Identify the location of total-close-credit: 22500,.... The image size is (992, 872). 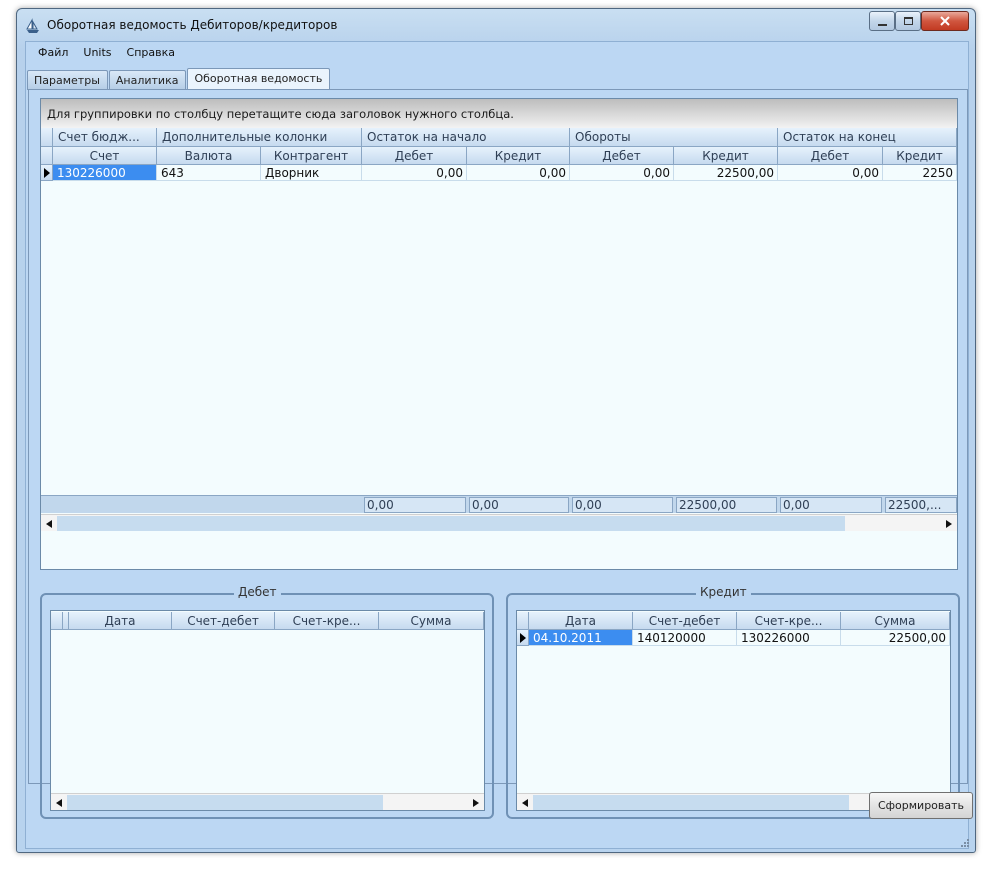
(921, 505).